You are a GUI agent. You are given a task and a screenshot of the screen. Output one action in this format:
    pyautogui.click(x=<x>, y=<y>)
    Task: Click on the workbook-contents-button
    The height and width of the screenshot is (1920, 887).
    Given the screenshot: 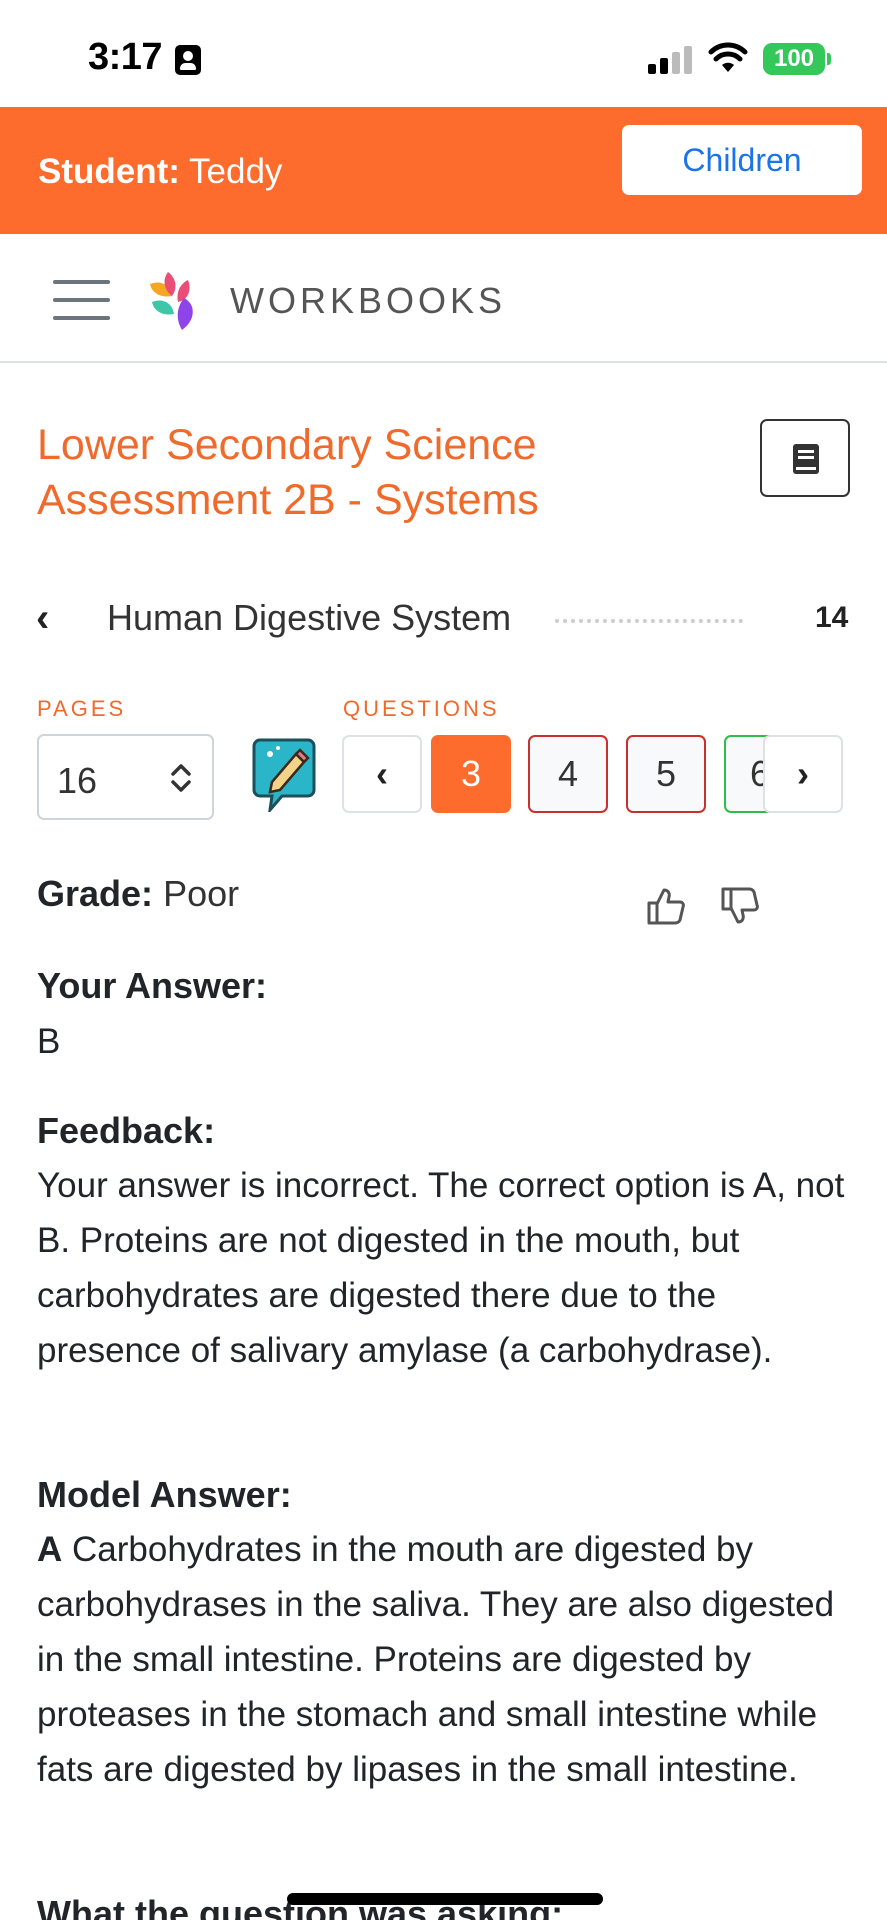 What is the action you would take?
    pyautogui.click(x=805, y=458)
    